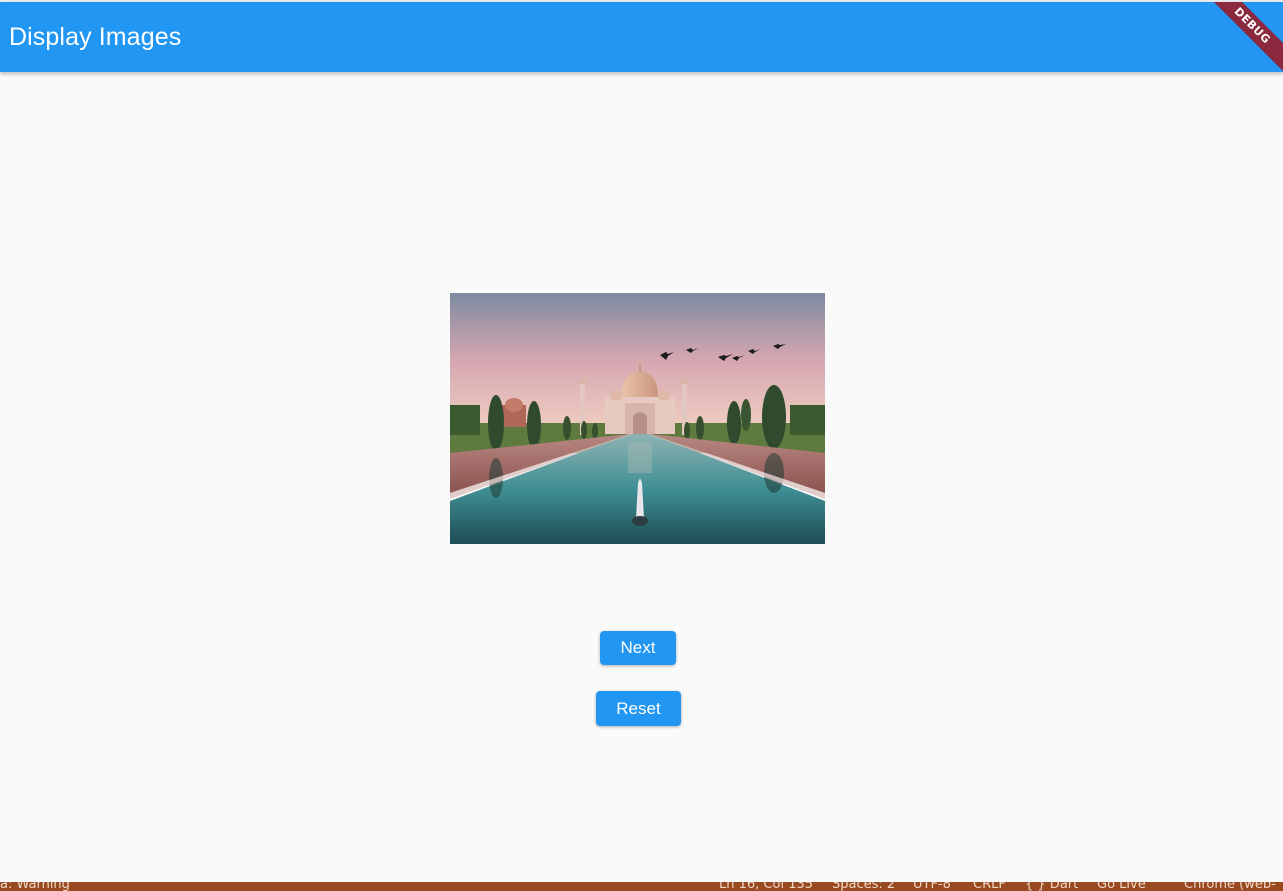 The height and width of the screenshot is (891, 1283). Describe the element at coordinates (641, 37) in the screenshot. I see `app-bar: Display Images` at that location.